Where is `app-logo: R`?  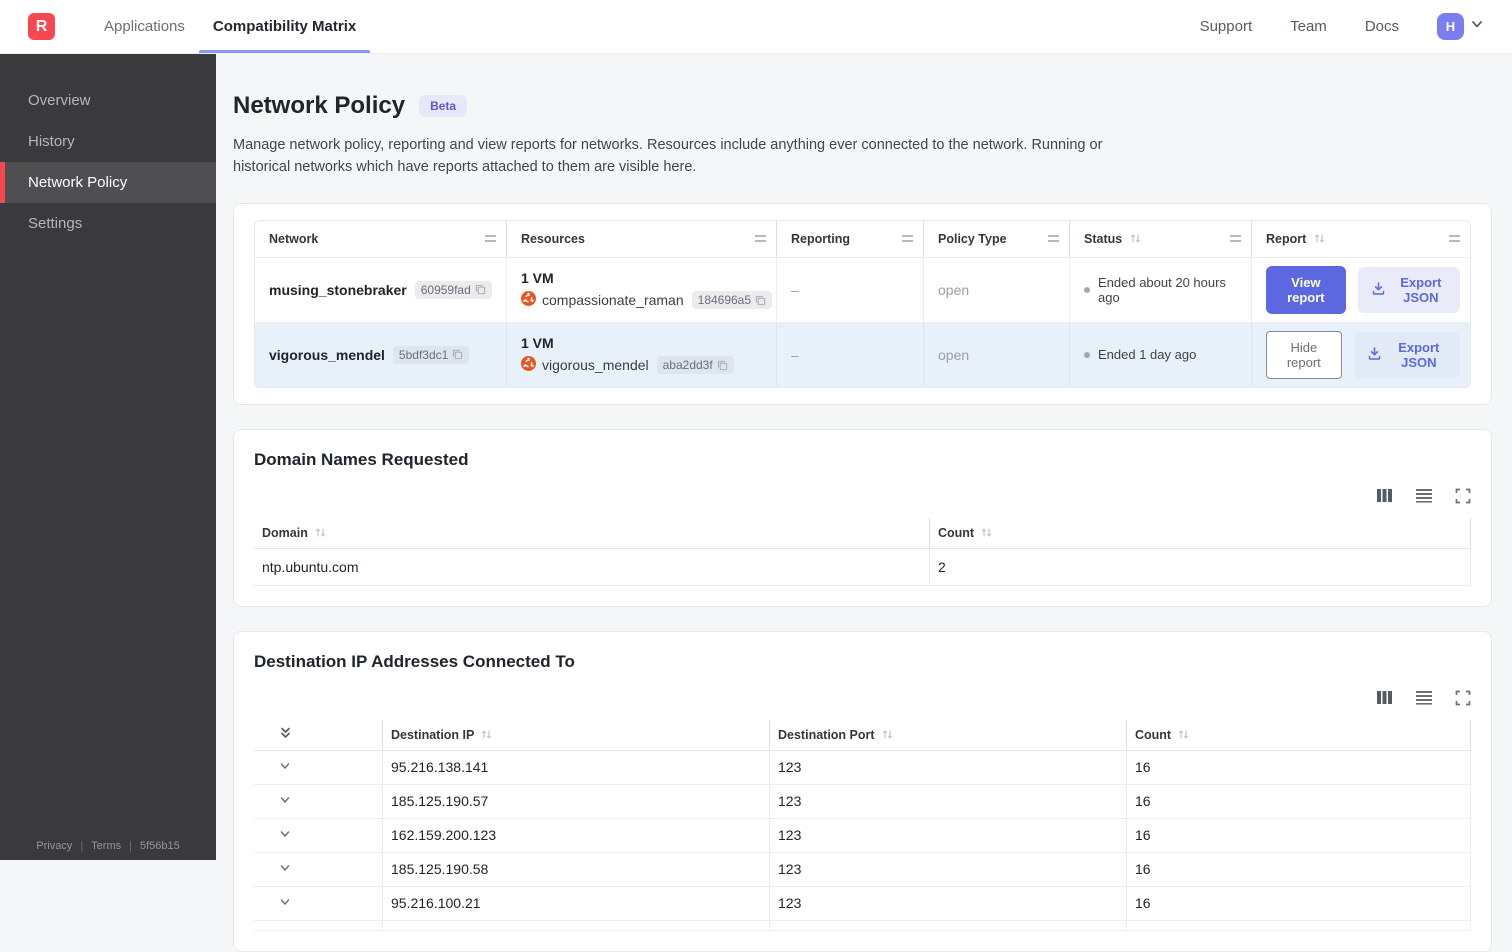 app-logo: R is located at coordinates (41, 26).